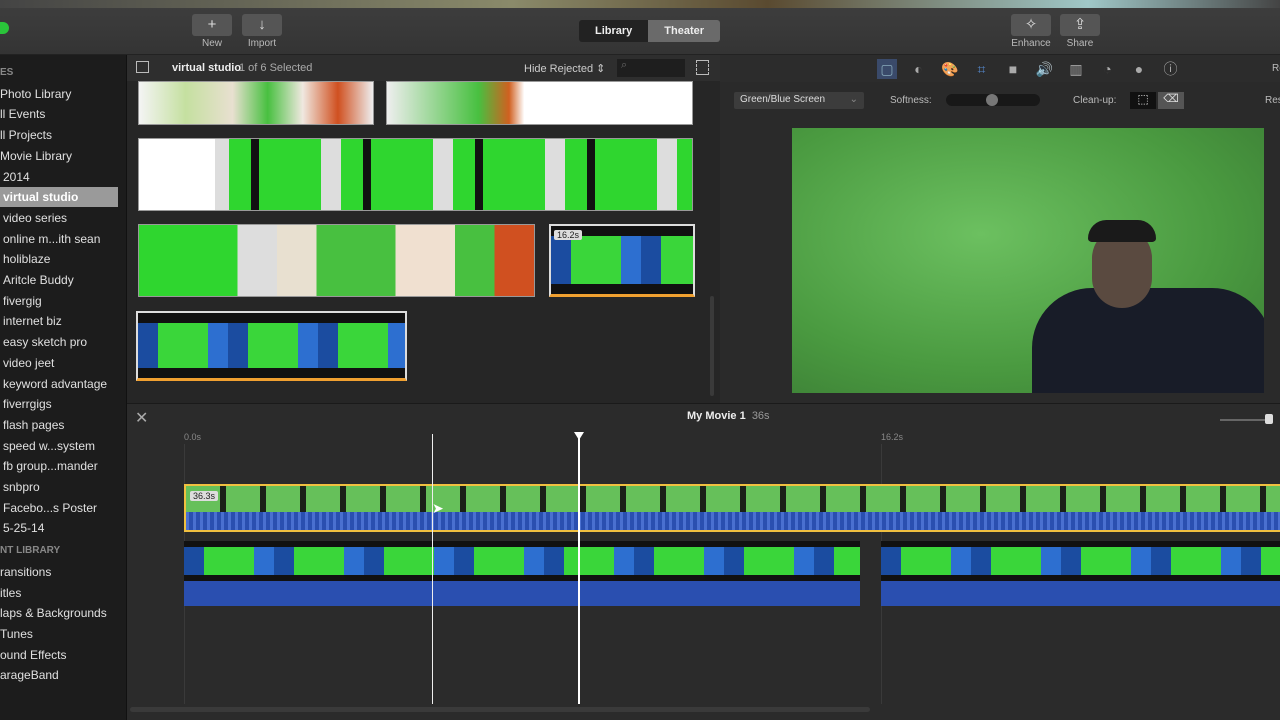  What do you see at coordinates (1076, 69) in the screenshot?
I see `equalizer-icon: ▥` at bounding box center [1076, 69].